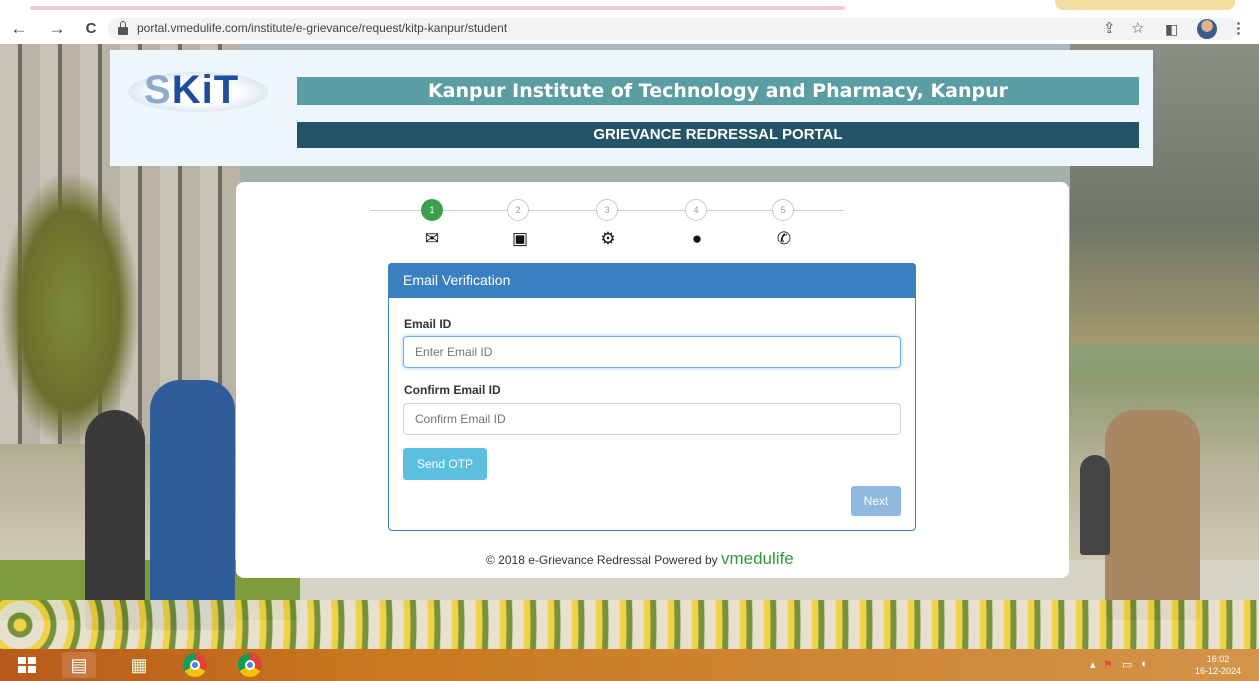 This screenshot has height=681, width=1259. What do you see at coordinates (696, 210) in the screenshot?
I see `step-4-indicator: 4` at bounding box center [696, 210].